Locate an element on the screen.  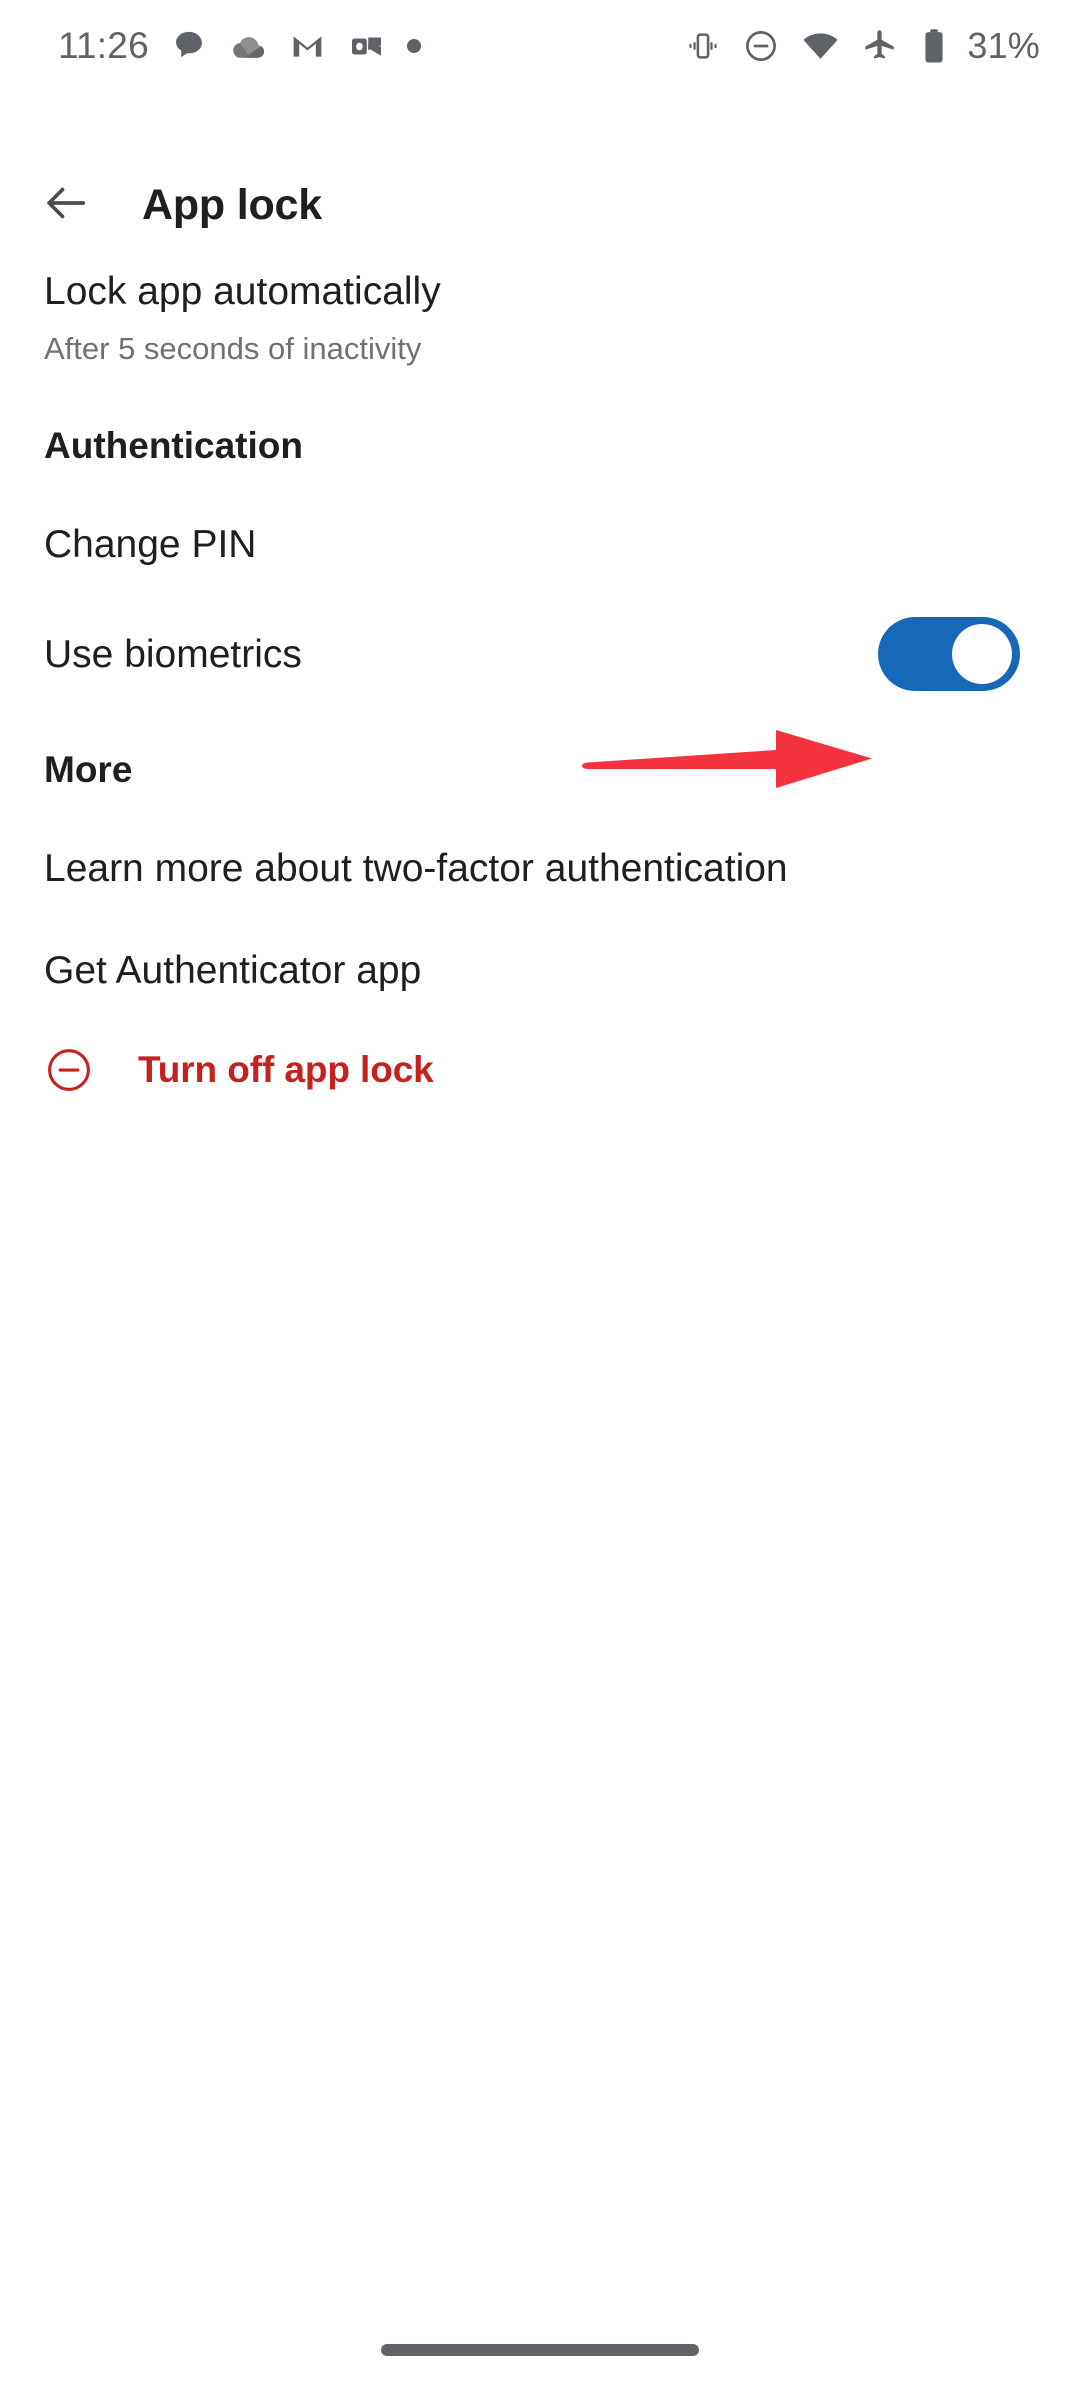
section-header-more: More is located at coordinates (540, 769).